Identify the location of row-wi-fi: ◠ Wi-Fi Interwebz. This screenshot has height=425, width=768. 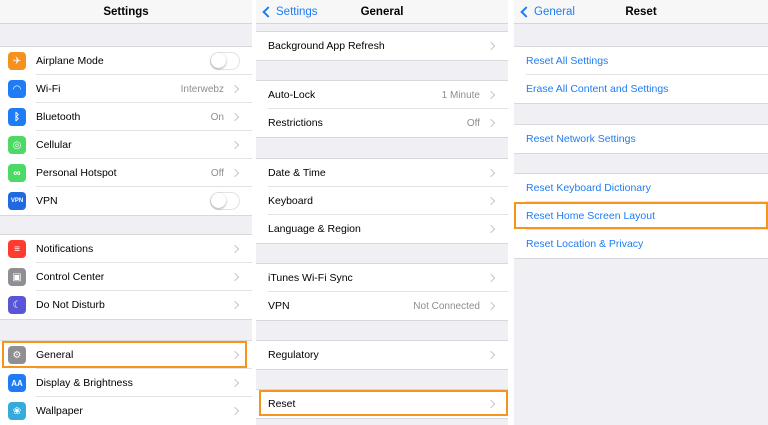
(126, 89).